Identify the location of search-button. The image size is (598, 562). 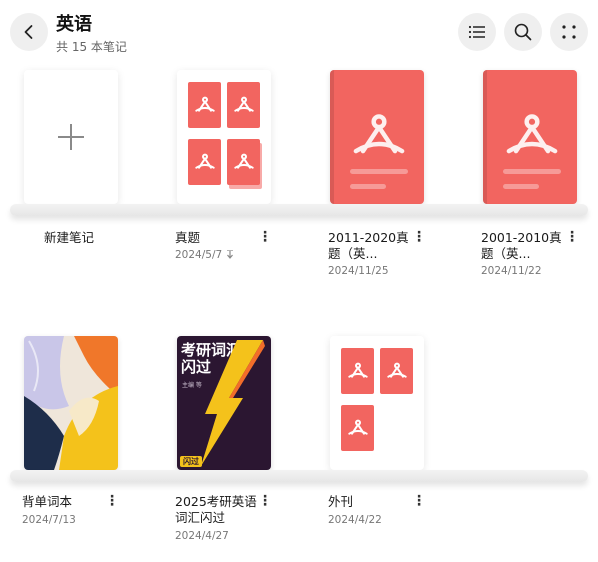
(523, 32).